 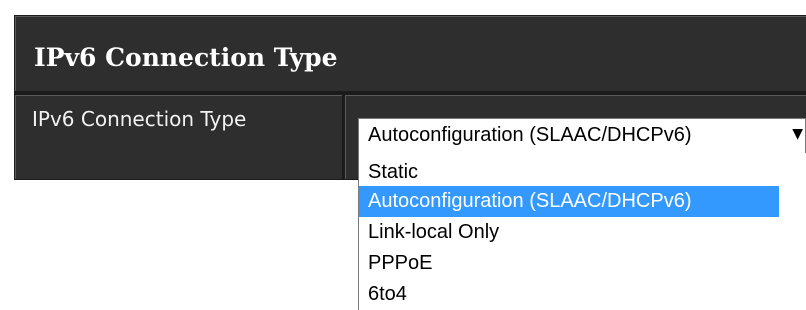 I want to click on chevron-down-icon: ▼, so click(x=797, y=134).